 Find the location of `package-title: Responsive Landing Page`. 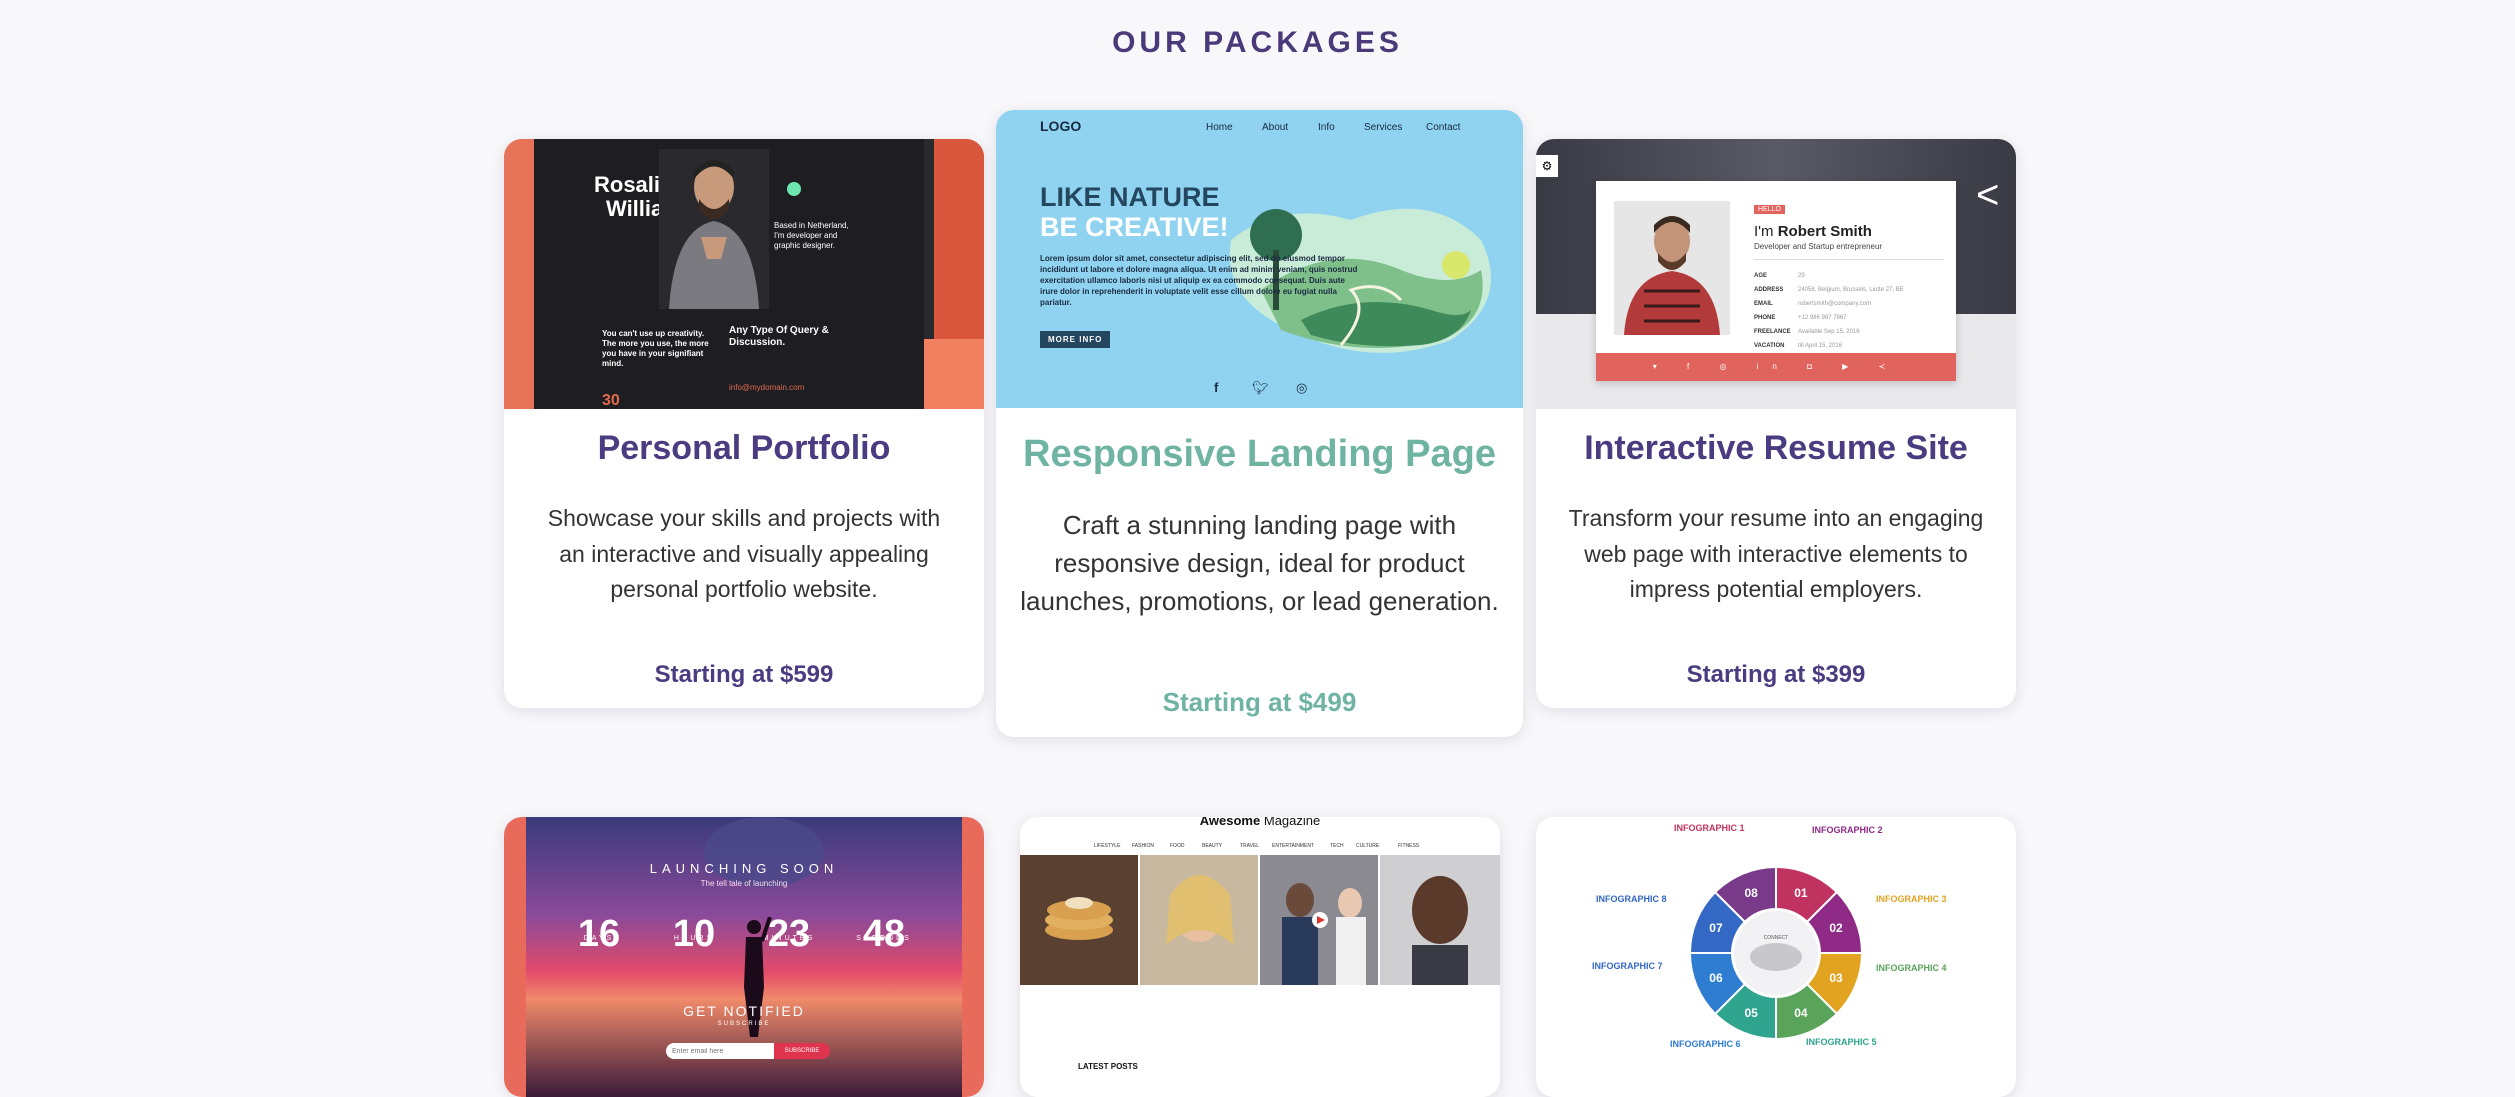

package-title: Responsive Landing Page is located at coordinates (1259, 454).